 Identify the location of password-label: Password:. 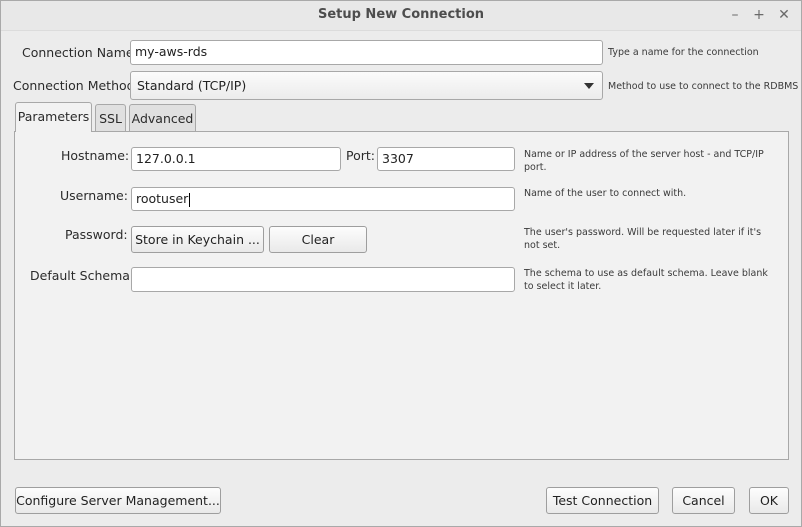
(96, 234).